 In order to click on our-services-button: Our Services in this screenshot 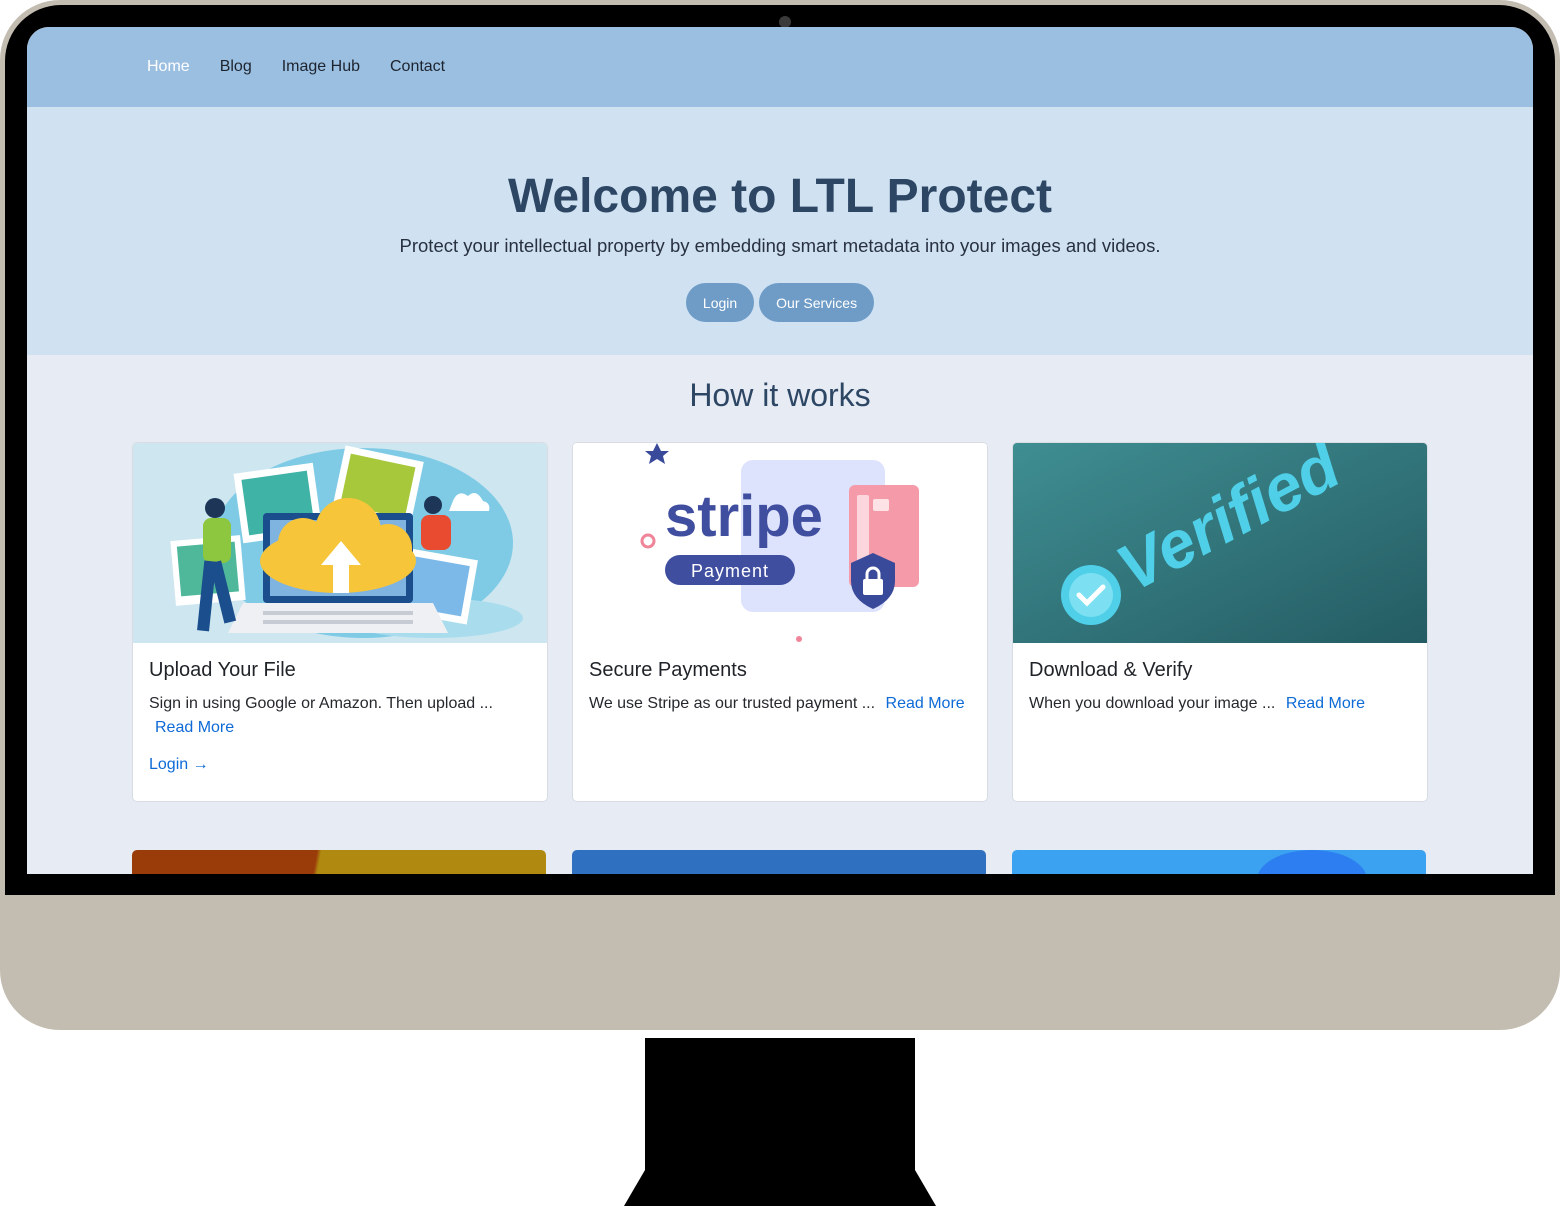, I will do `click(817, 302)`.